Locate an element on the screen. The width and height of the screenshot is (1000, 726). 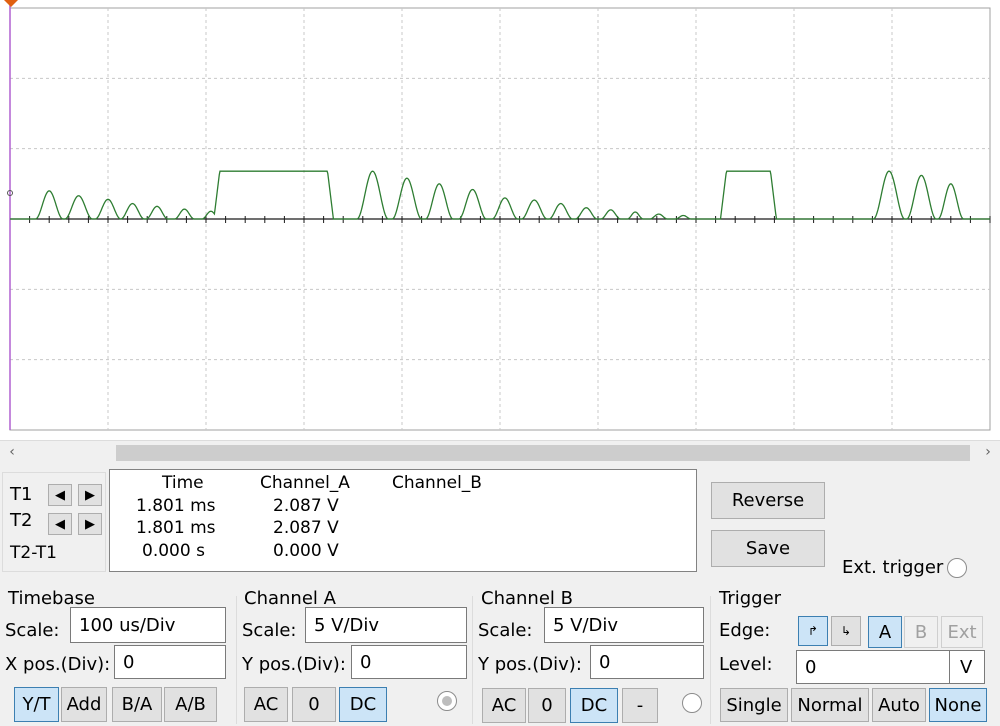
t1-label: T1 is located at coordinates (21, 494).